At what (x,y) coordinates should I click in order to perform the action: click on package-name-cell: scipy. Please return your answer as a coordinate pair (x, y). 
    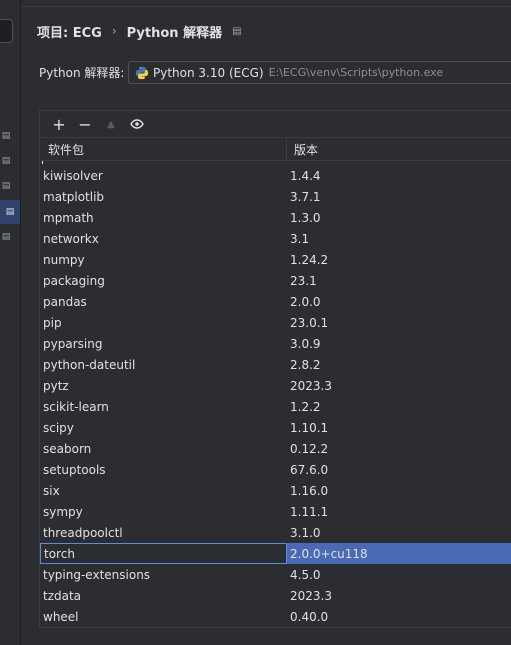
    Looking at the image, I should click on (58, 427).